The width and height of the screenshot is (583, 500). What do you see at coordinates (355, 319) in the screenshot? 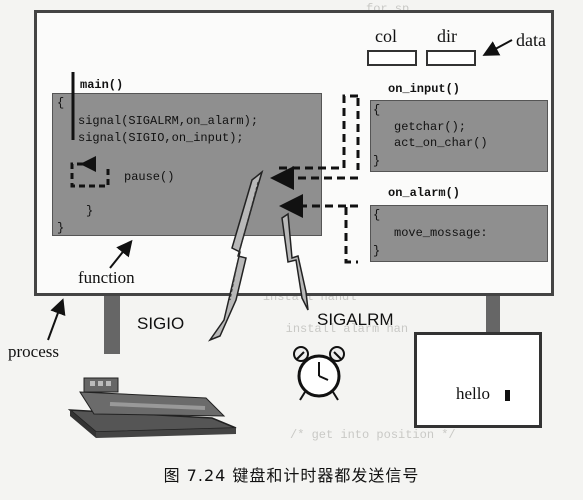
I see `sigalrm-label: SIGALRM` at bounding box center [355, 319].